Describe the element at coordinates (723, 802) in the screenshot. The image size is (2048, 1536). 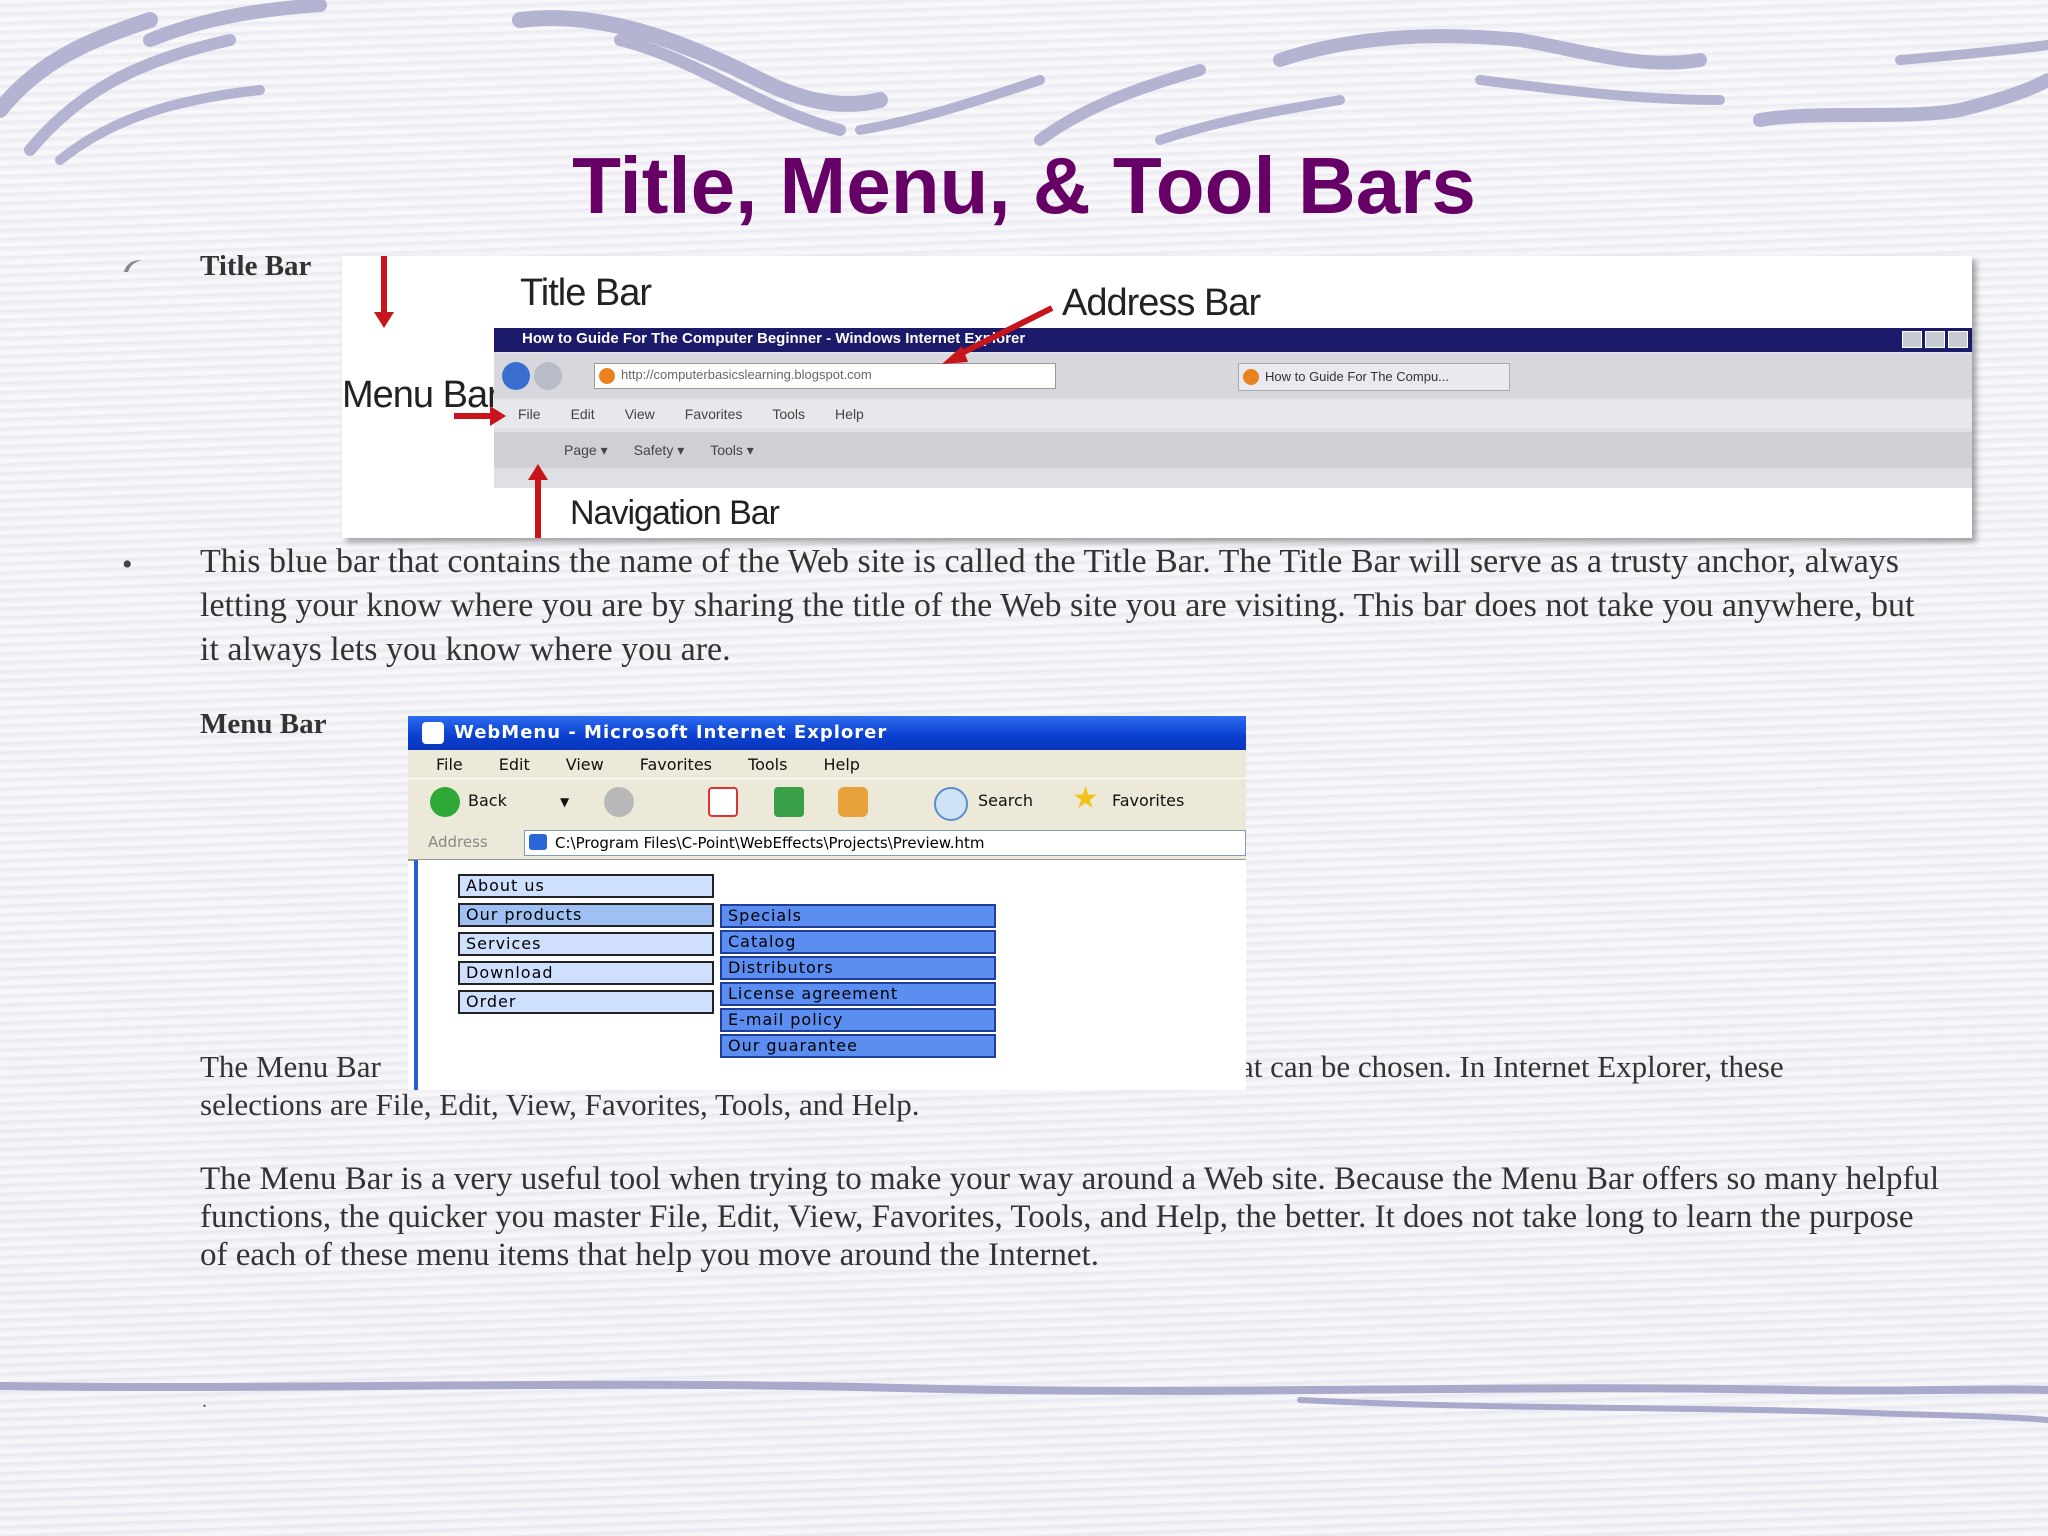
I see `stop-icon` at that location.